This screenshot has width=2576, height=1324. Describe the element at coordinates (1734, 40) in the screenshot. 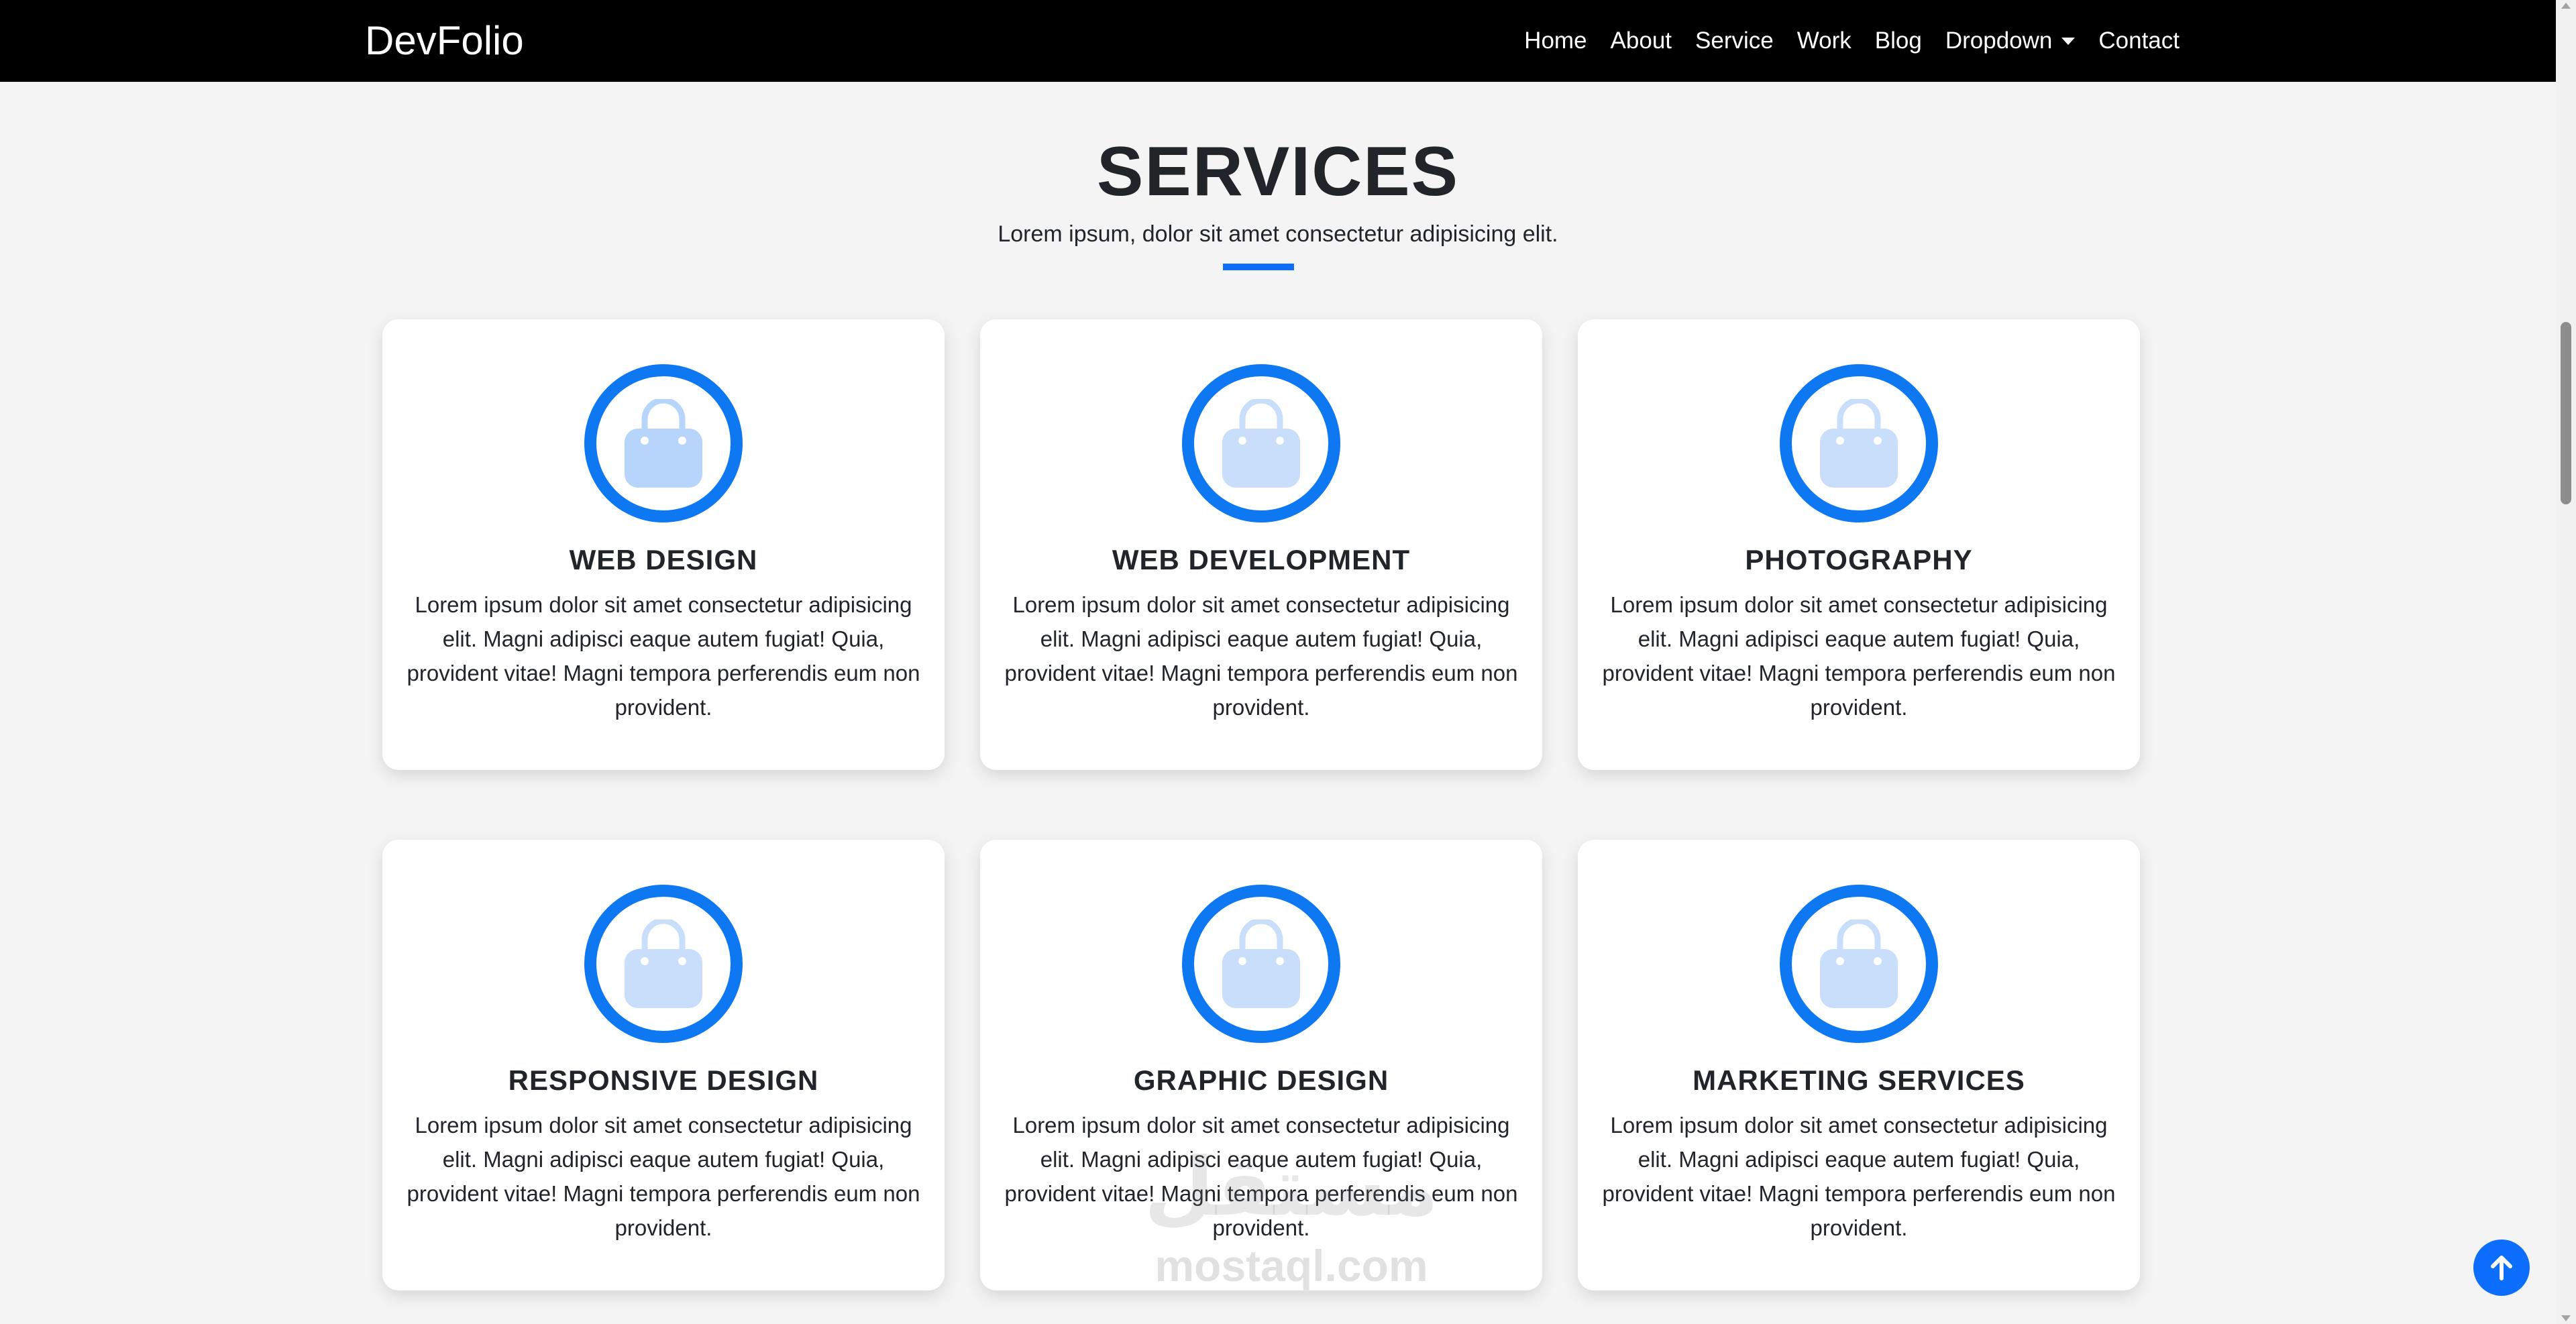

I see `nav-link-service: Service` at that location.